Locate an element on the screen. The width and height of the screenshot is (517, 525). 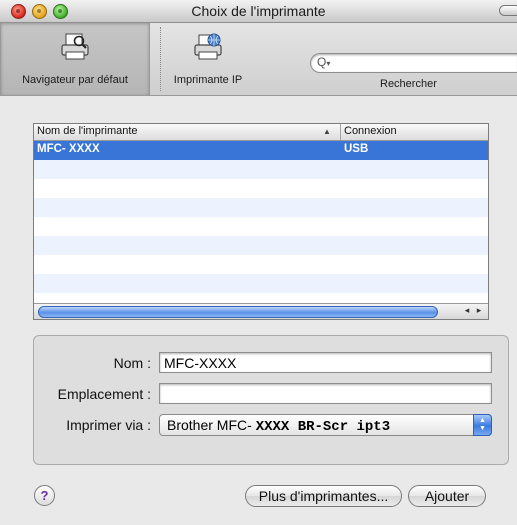
location-field is located at coordinates (325, 393).